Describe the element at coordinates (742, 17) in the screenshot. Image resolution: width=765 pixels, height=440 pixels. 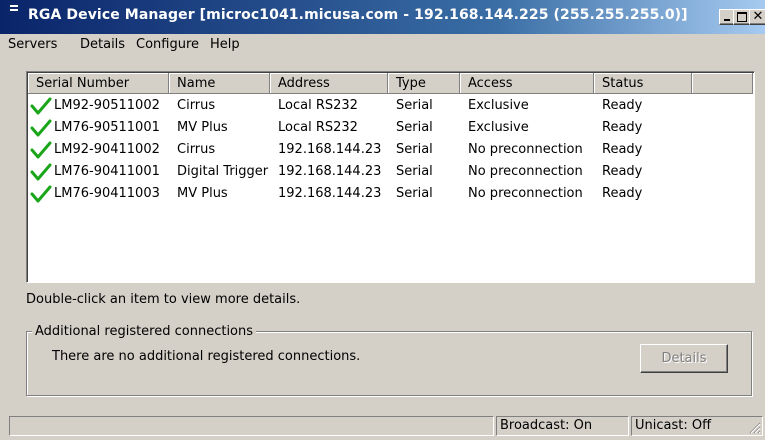
I see `maximize-icon` at that location.